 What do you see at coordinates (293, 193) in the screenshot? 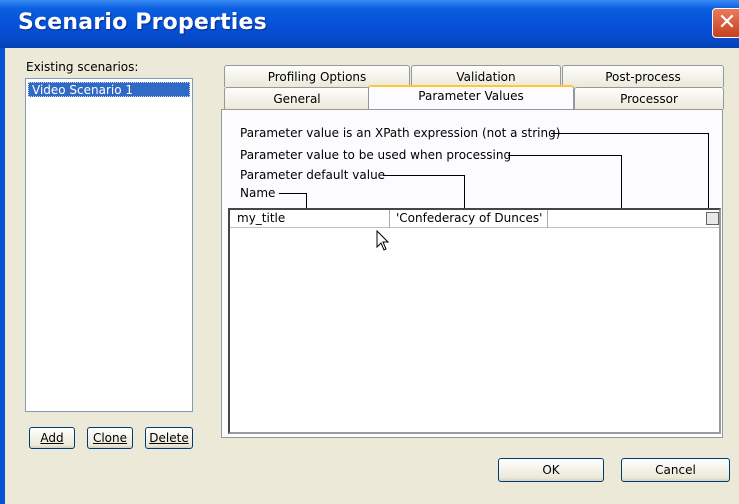
I see `legend-name-line` at bounding box center [293, 193].